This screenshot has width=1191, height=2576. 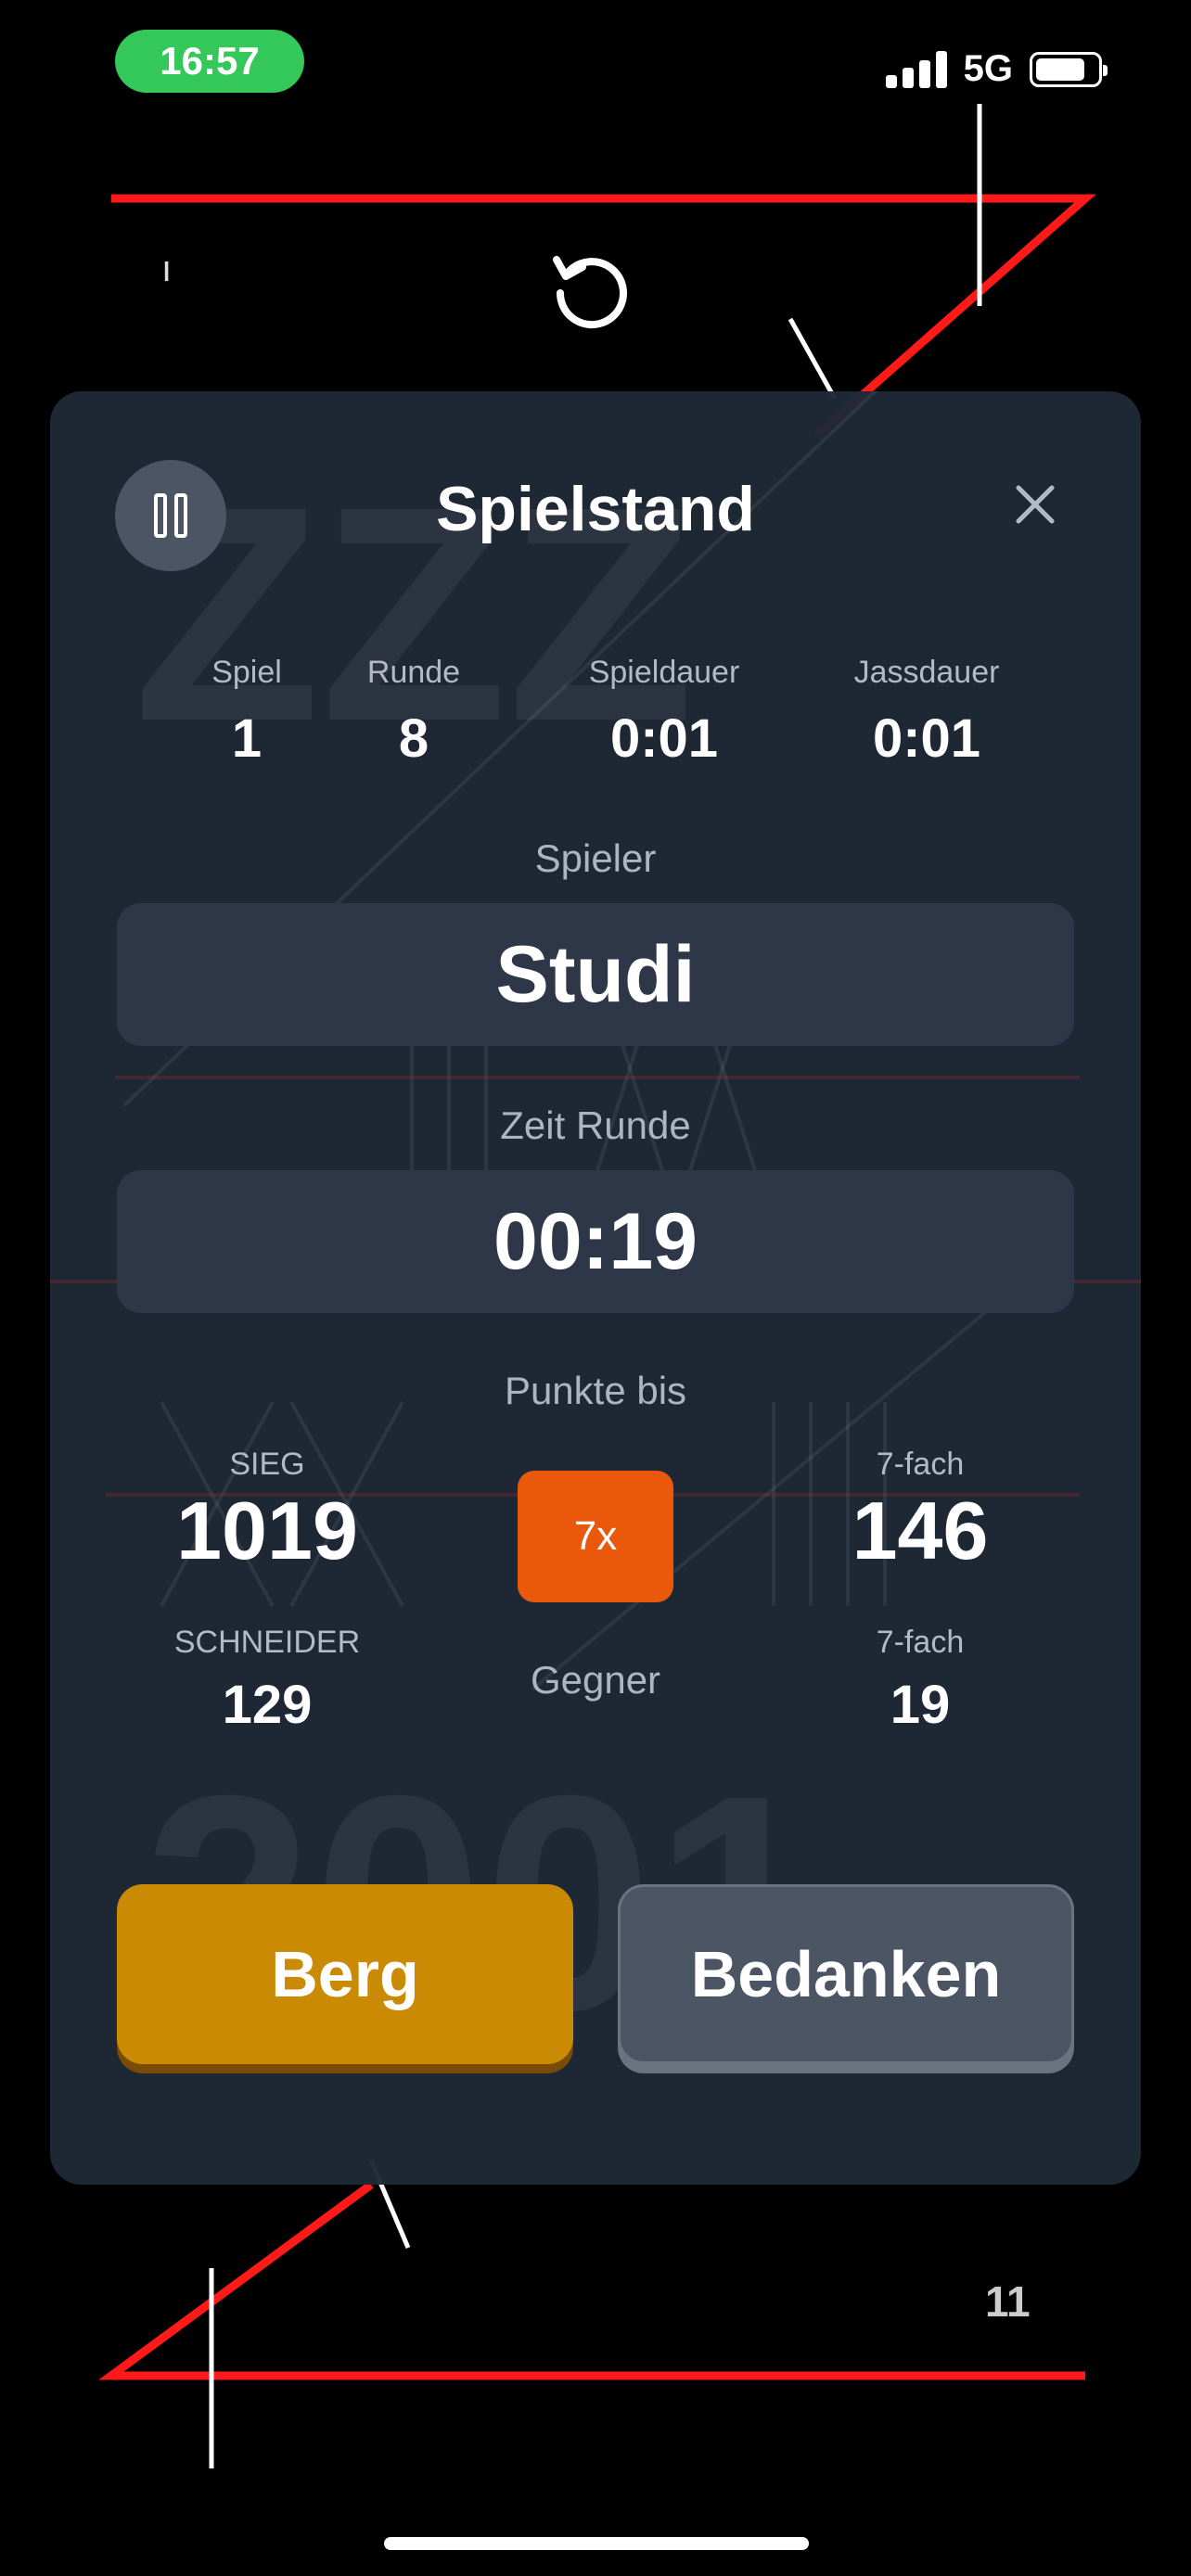 I want to click on round-time-label: Zeit Runde, so click(x=595, y=1125).